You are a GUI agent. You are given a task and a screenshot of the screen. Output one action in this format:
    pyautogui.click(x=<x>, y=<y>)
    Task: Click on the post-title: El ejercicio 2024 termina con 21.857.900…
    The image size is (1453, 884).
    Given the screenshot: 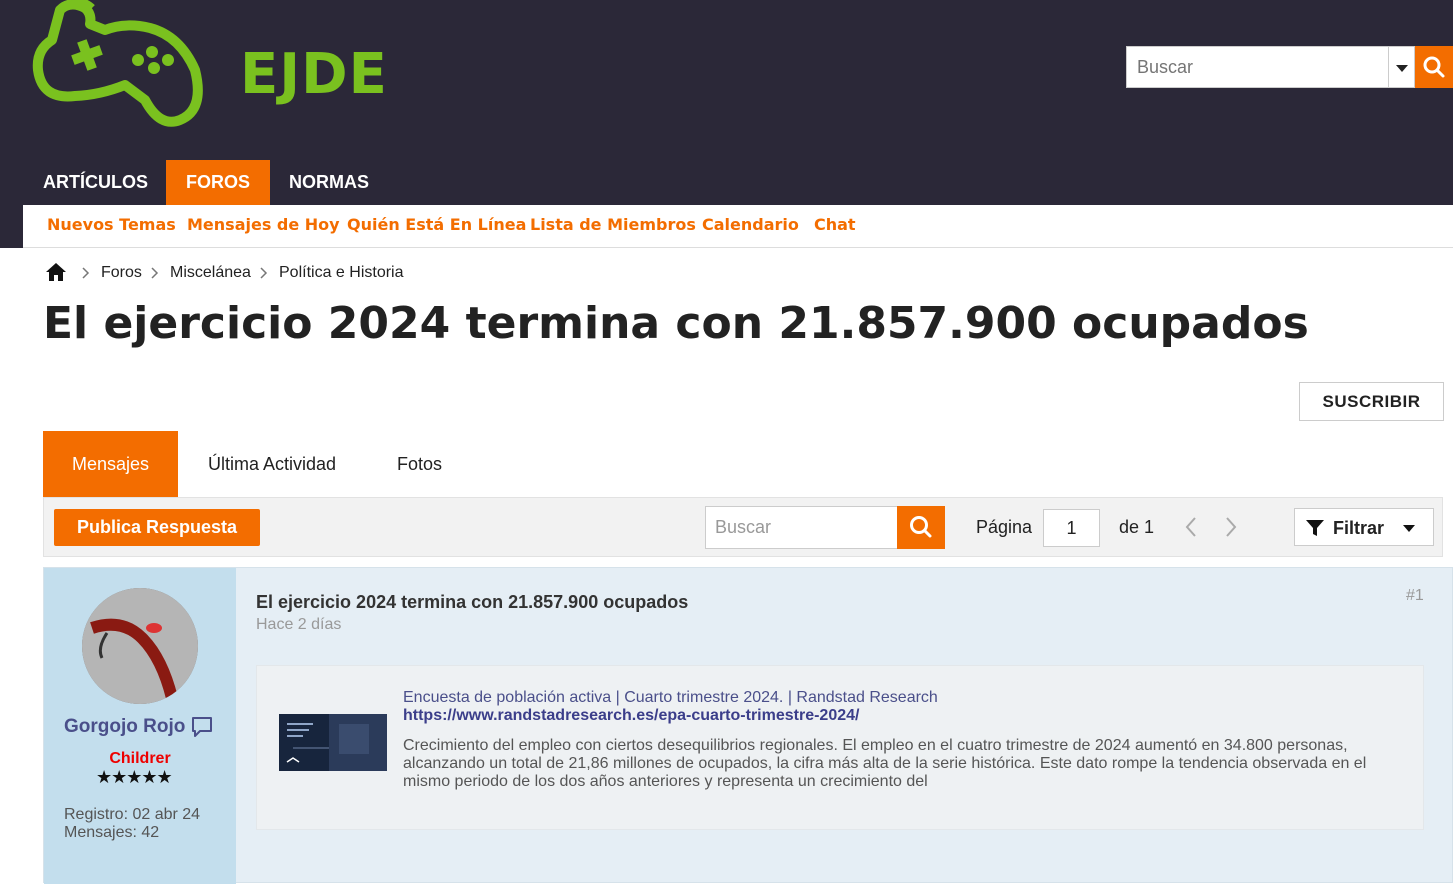 What is the action you would take?
    pyautogui.click(x=472, y=602)
    